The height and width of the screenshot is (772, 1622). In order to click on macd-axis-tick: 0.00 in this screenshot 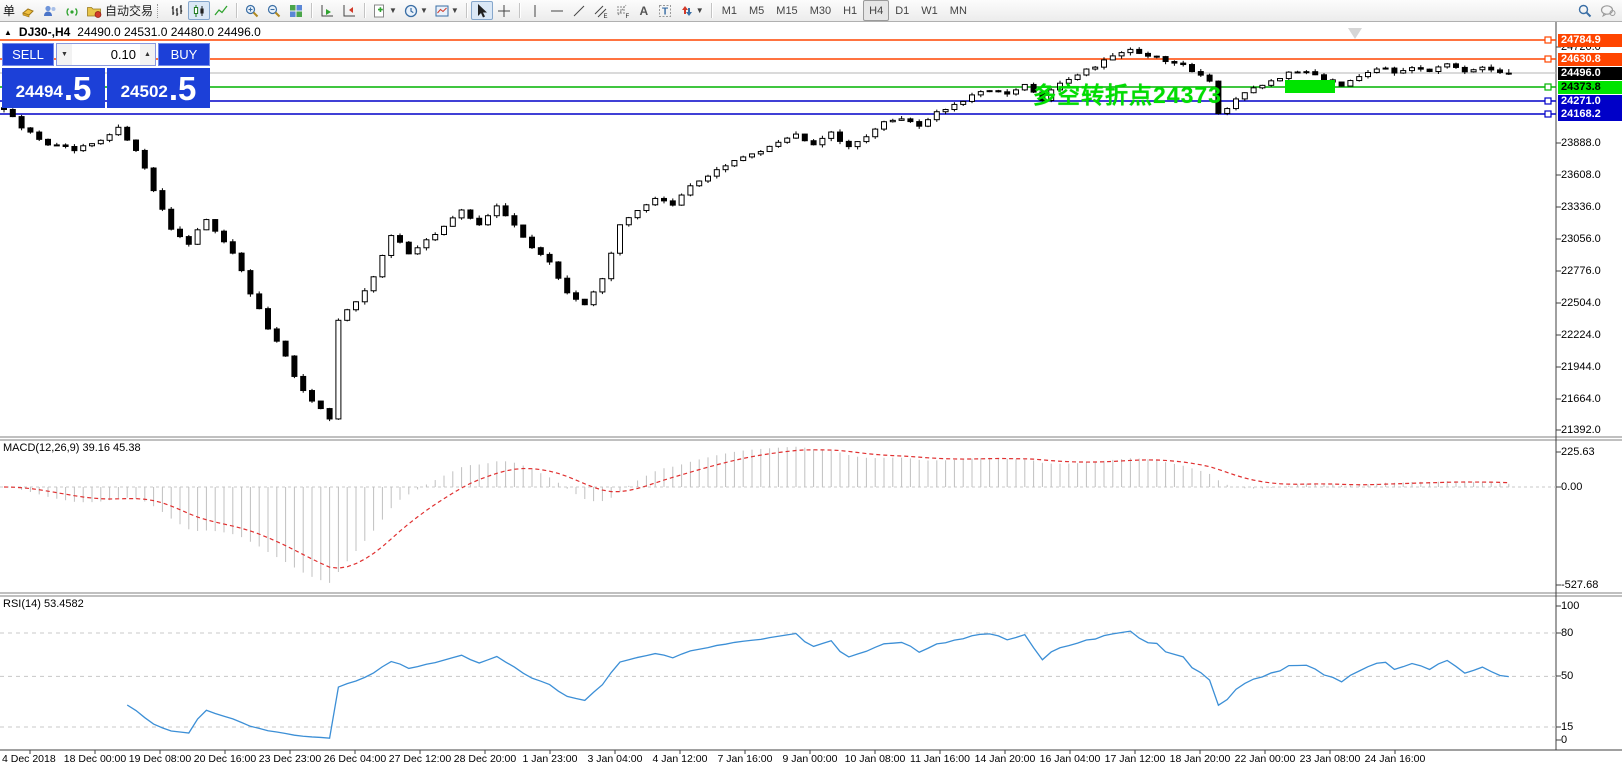, I will do `click(1572, 487)`.